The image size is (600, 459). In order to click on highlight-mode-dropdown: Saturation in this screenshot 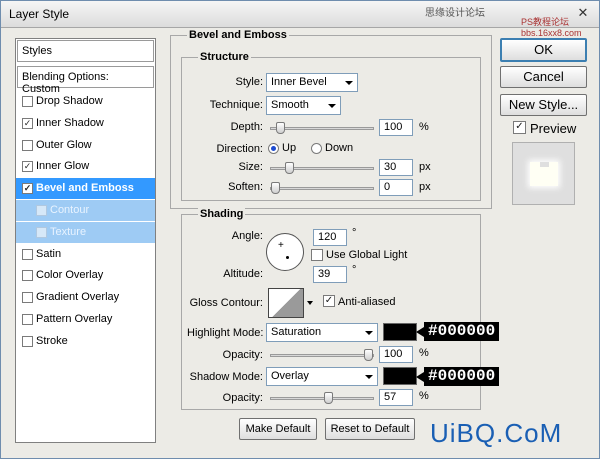, I will do `click(322, 332)`.